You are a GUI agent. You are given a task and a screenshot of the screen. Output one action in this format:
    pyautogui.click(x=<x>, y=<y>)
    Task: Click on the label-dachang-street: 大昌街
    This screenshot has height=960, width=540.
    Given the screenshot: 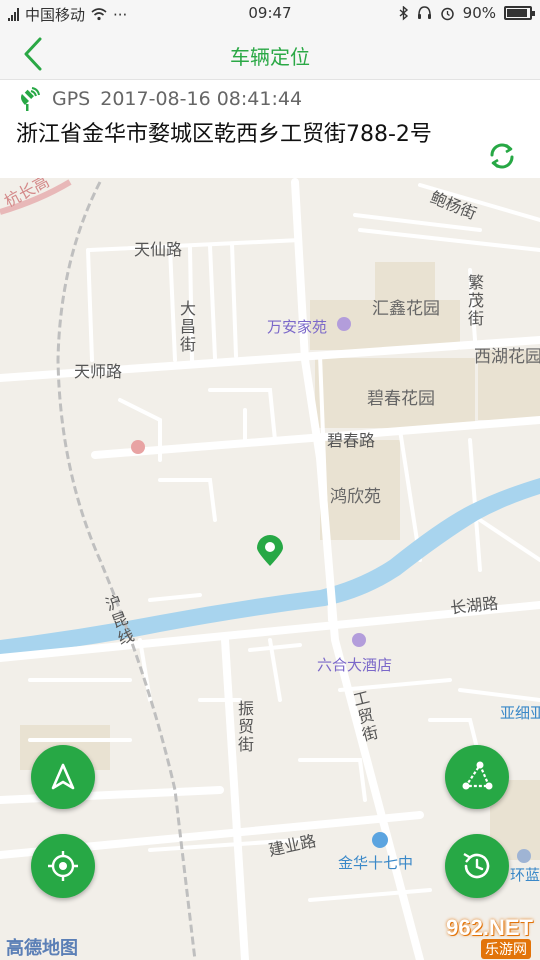 What is the action you would take?
    pyautogui.click(x=186, y=327)
    